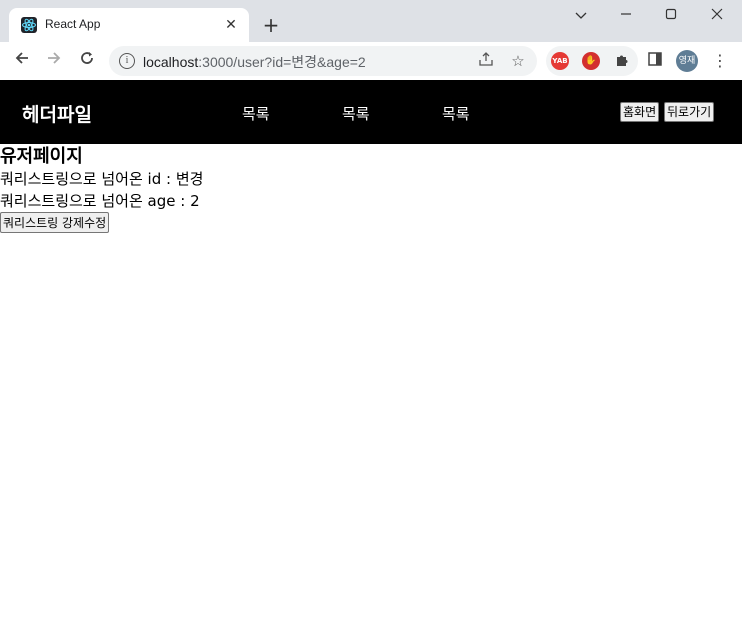 The image size is (742, 642). I want to click on tab-title: React App, so click(73, 24).